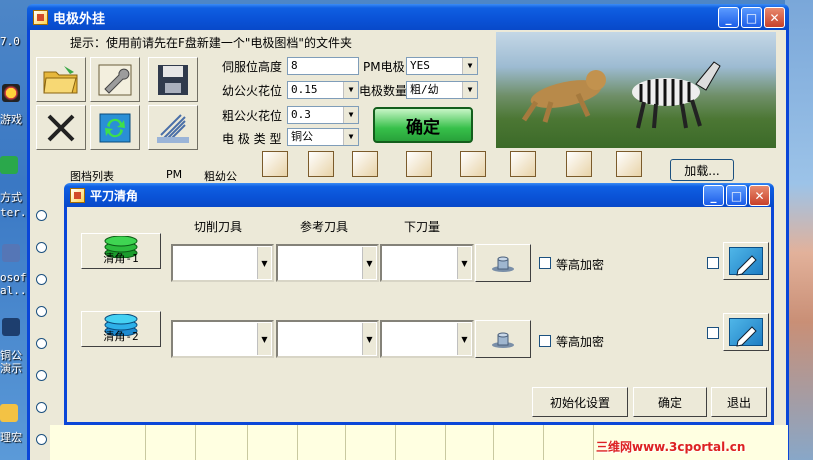 The width and height of the screenshot is (813, 460). What do you see at coordinates (799, 230) in the screenshot?
I see `desktop-wallpaper-right` at bounding box center [799, 230].